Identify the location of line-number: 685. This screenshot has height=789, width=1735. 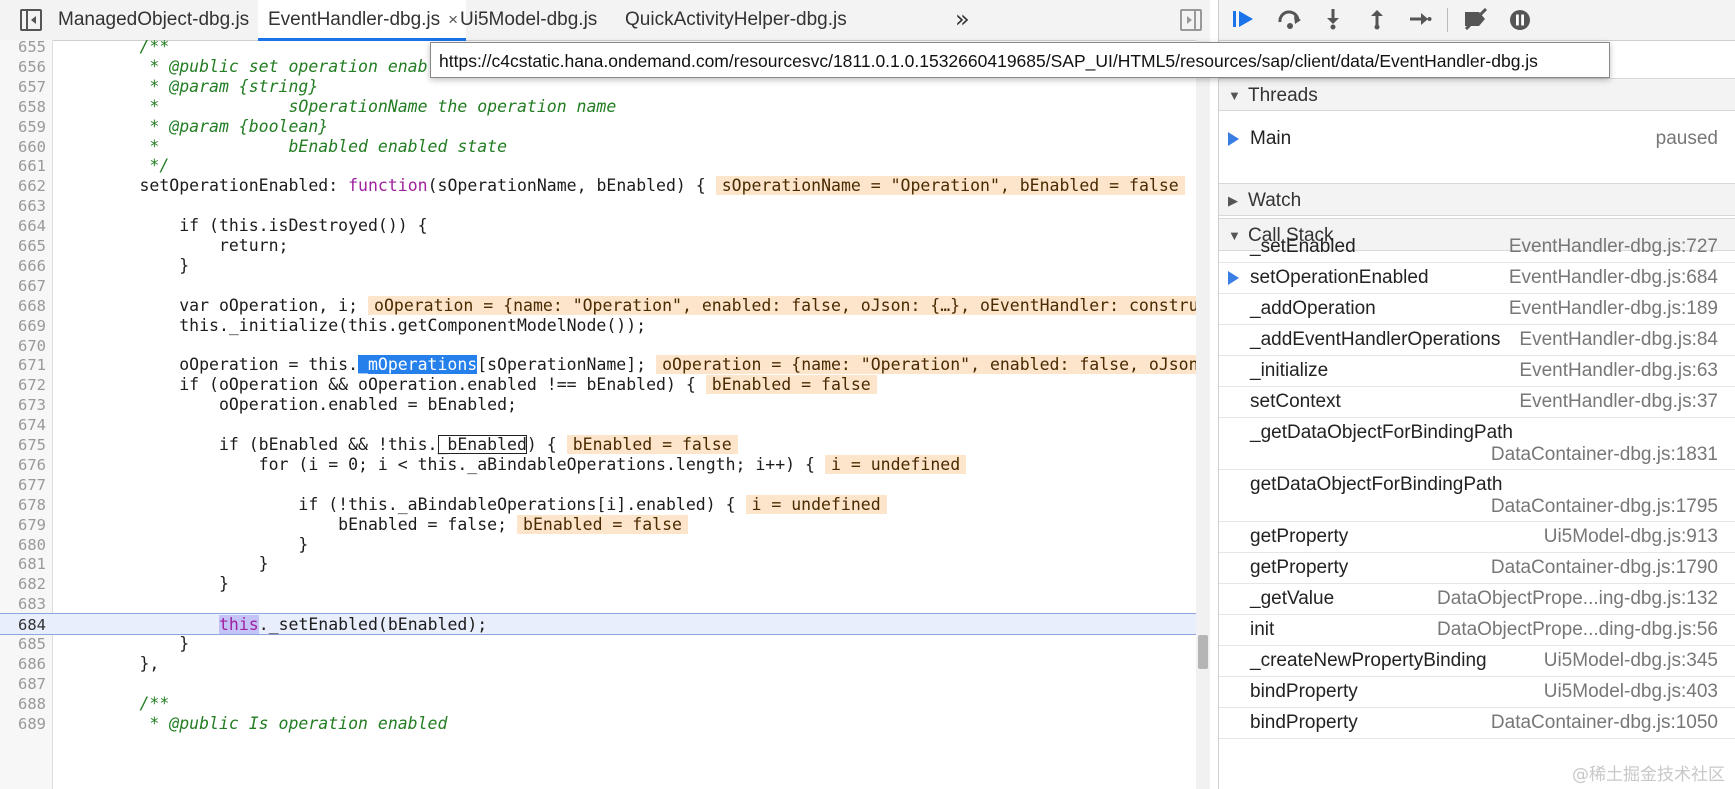
(23, 644).